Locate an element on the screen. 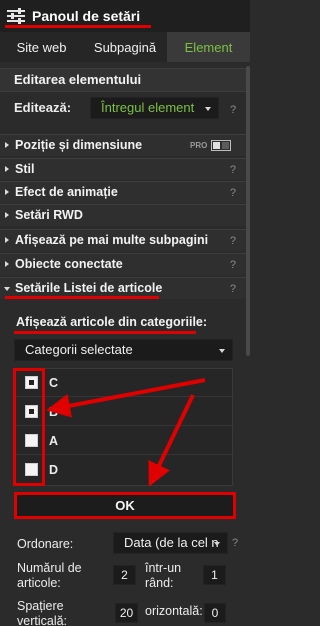 This screenshot has height=626, width=320. order-select-value: Data (de la cel n is located at coordinates (171, 542).